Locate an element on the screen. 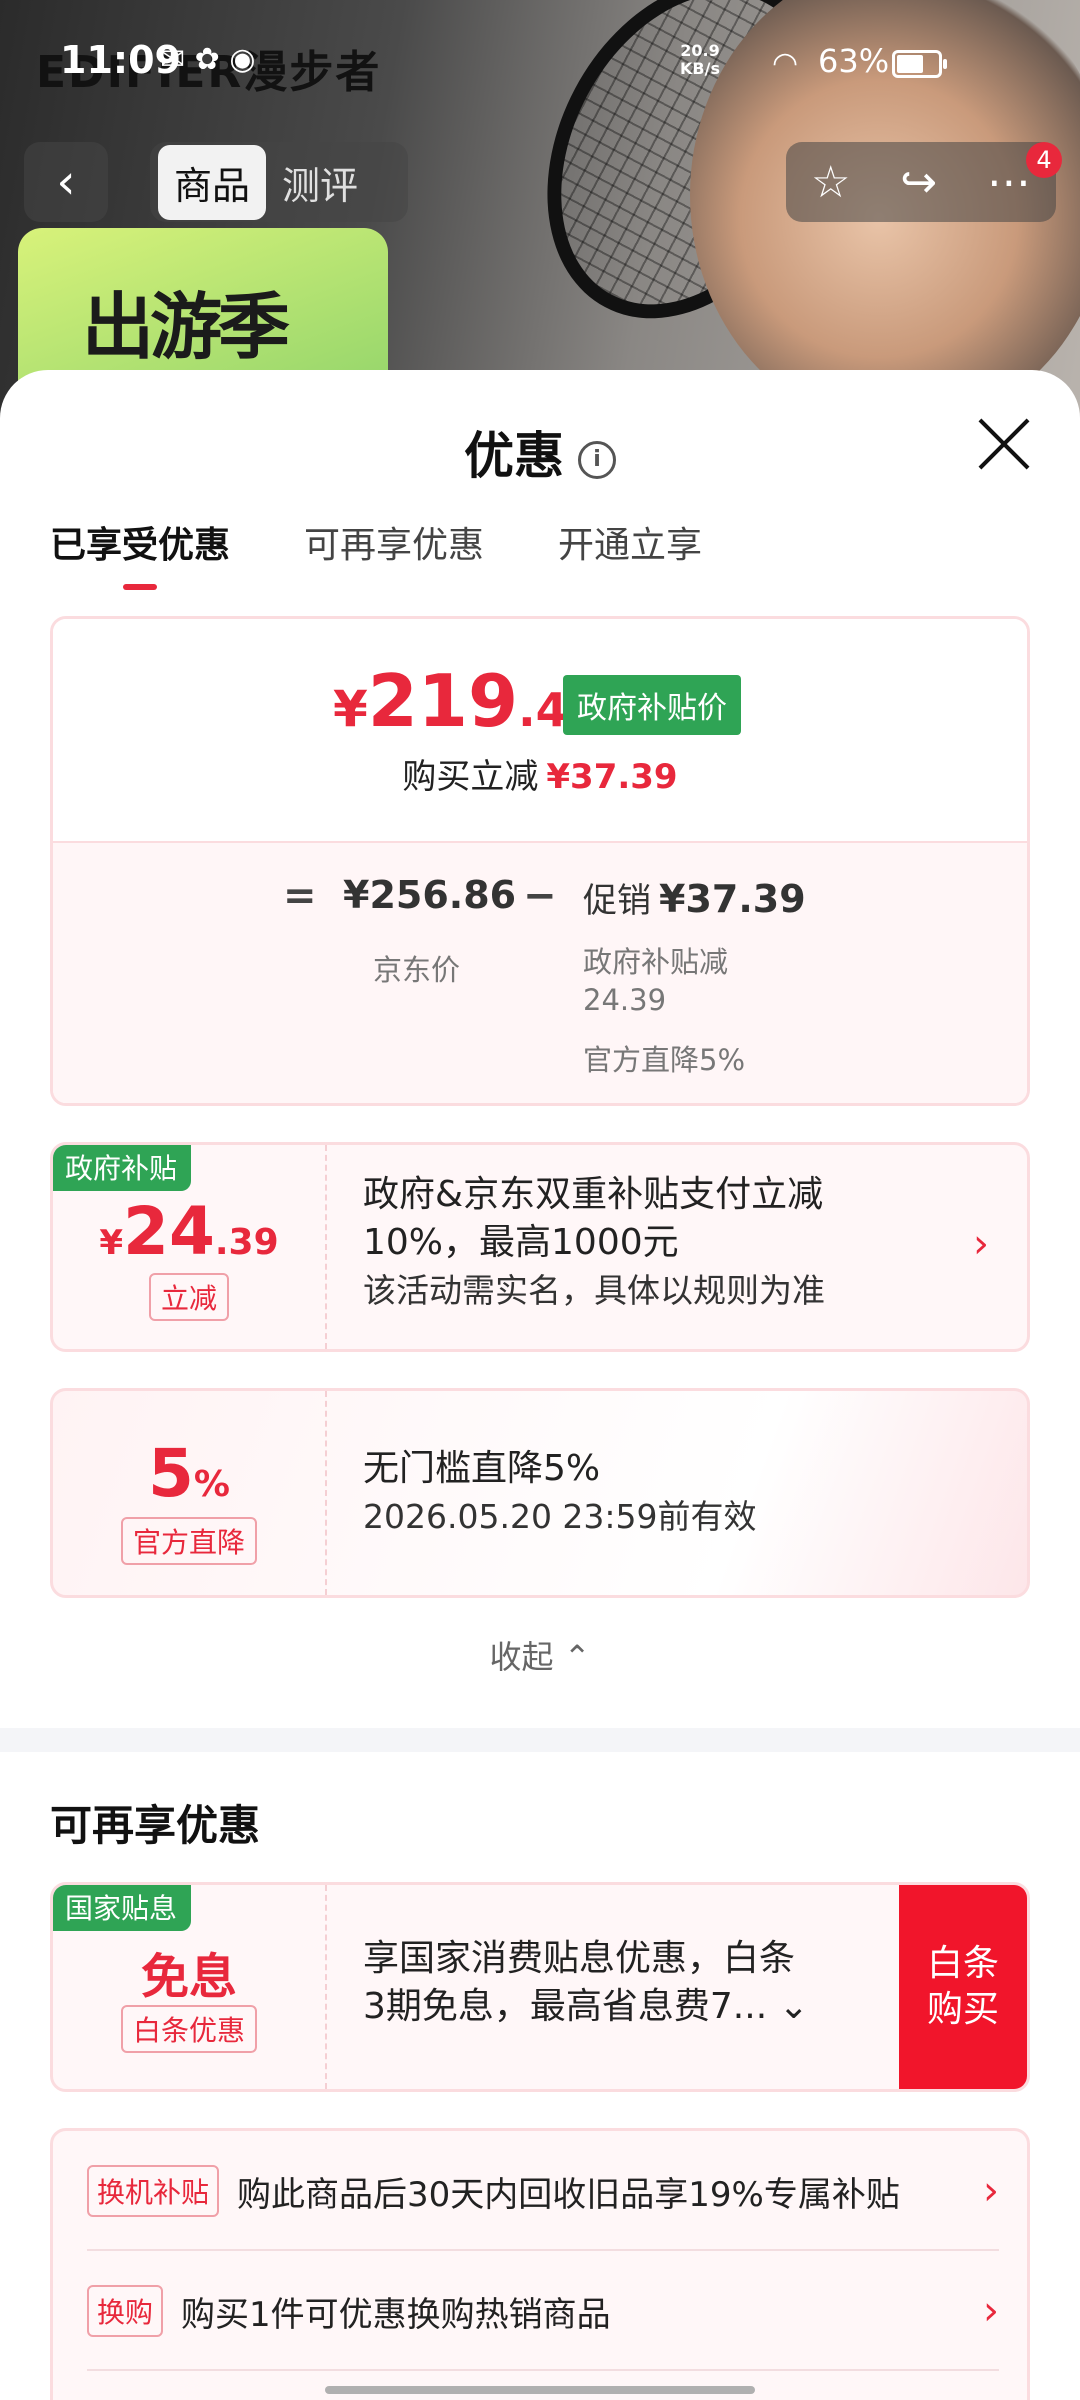  coupon-value-area: 5% 官方直降 is located at coordinates (190, 1493).